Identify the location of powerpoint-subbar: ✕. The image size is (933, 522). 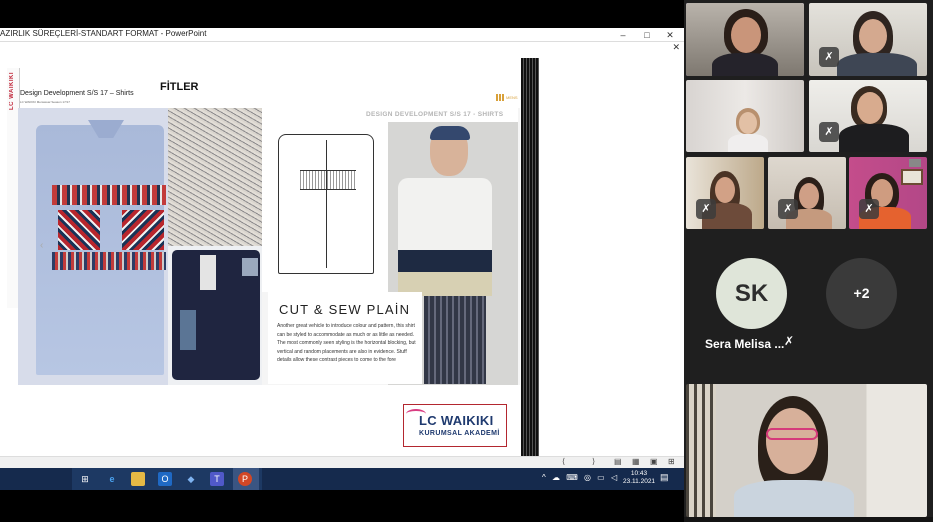
(342, 49).